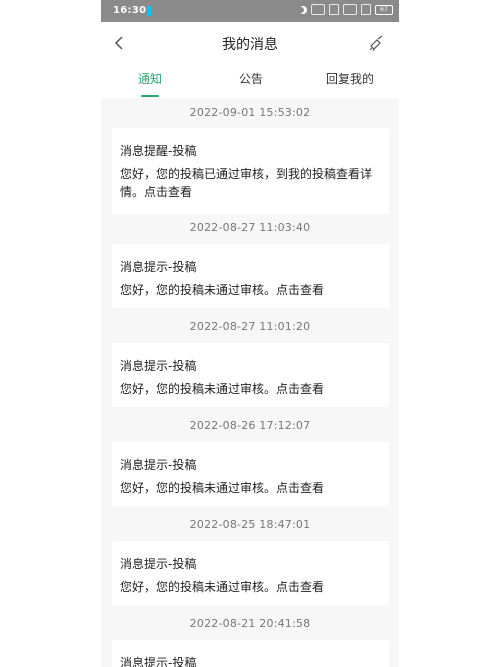 This screenshot has width=500, height=667. I want to click on navigation-bar: 我的消息, so click(250, 43).